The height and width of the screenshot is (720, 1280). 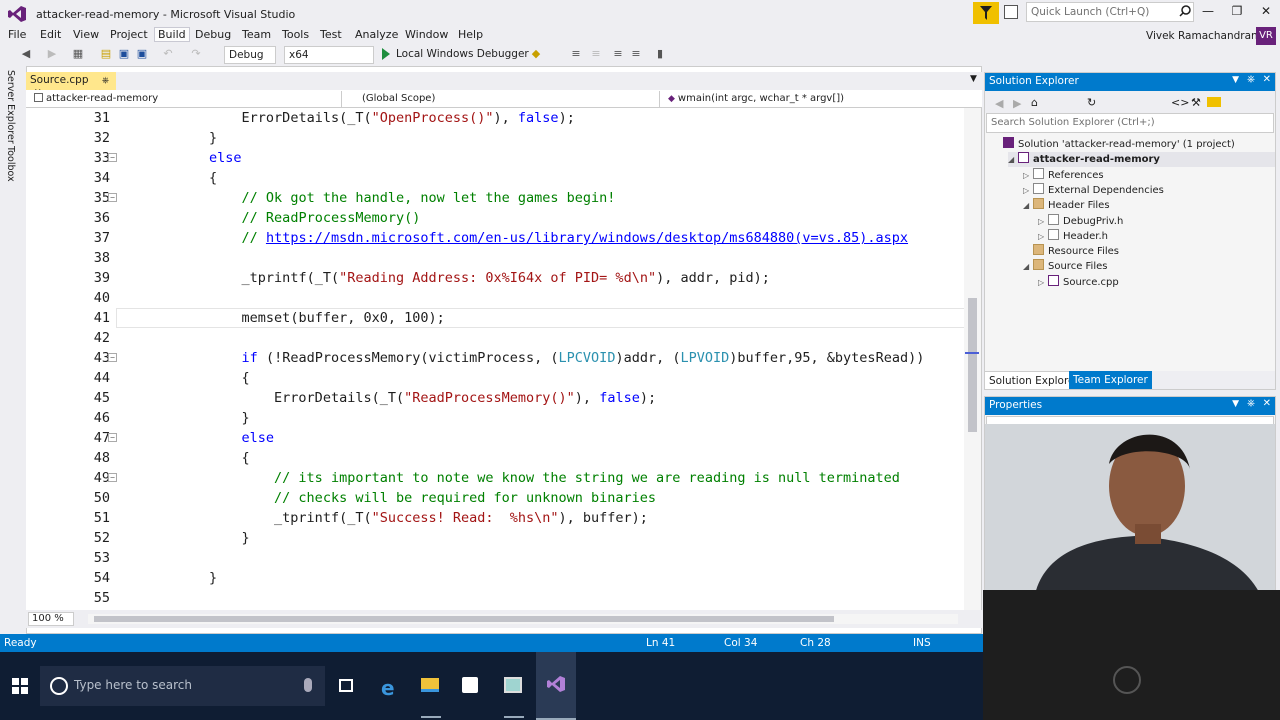 I want to click on minimize-button: —, so click(x=1208, y=12).